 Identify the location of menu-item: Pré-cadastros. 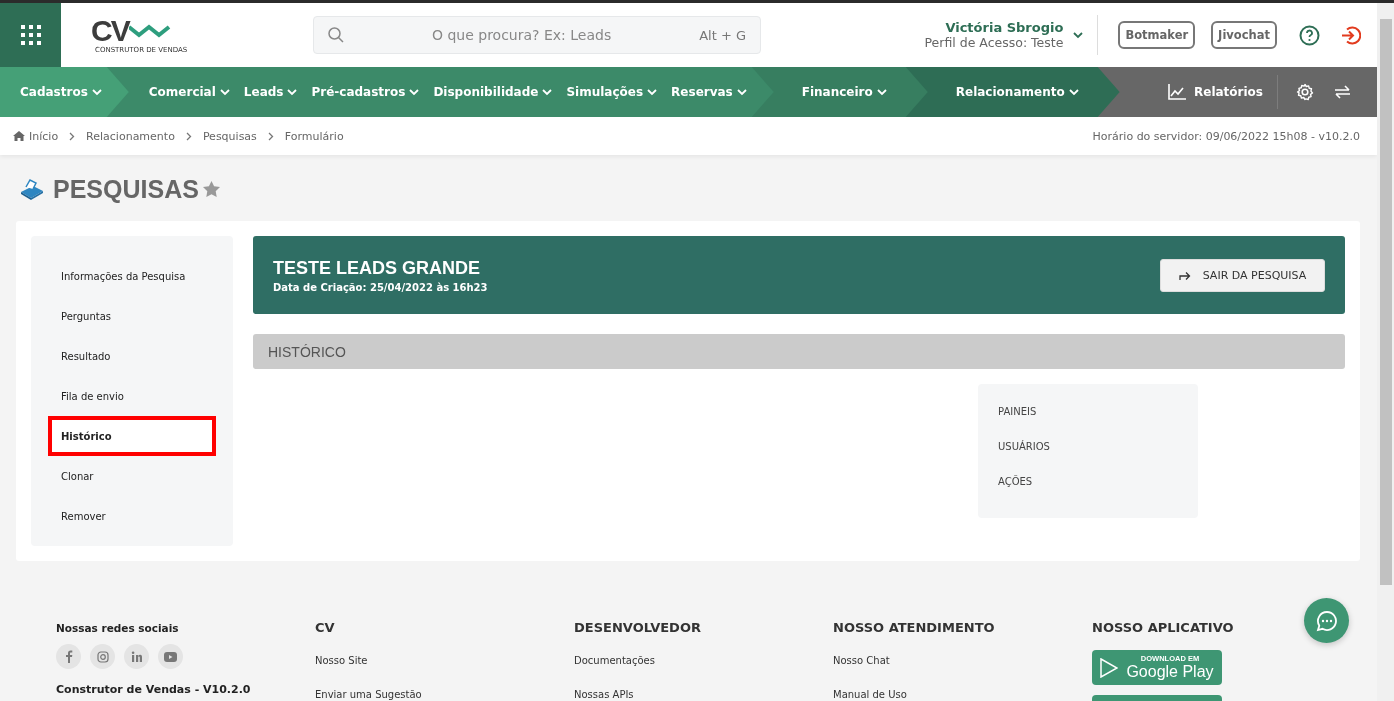
(365, 92).